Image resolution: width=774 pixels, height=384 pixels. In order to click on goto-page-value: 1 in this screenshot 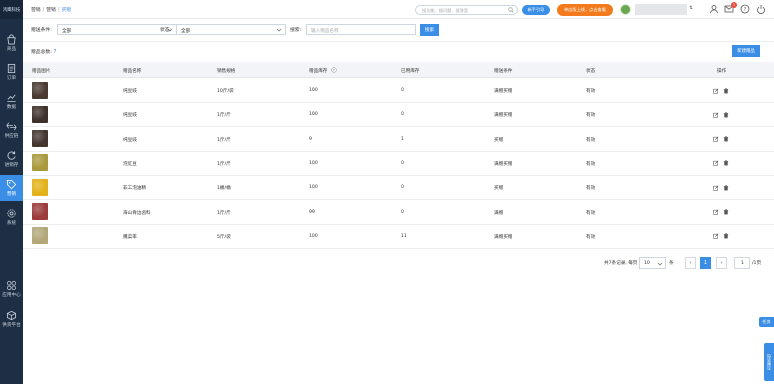, I will do `click(742, 263)`.